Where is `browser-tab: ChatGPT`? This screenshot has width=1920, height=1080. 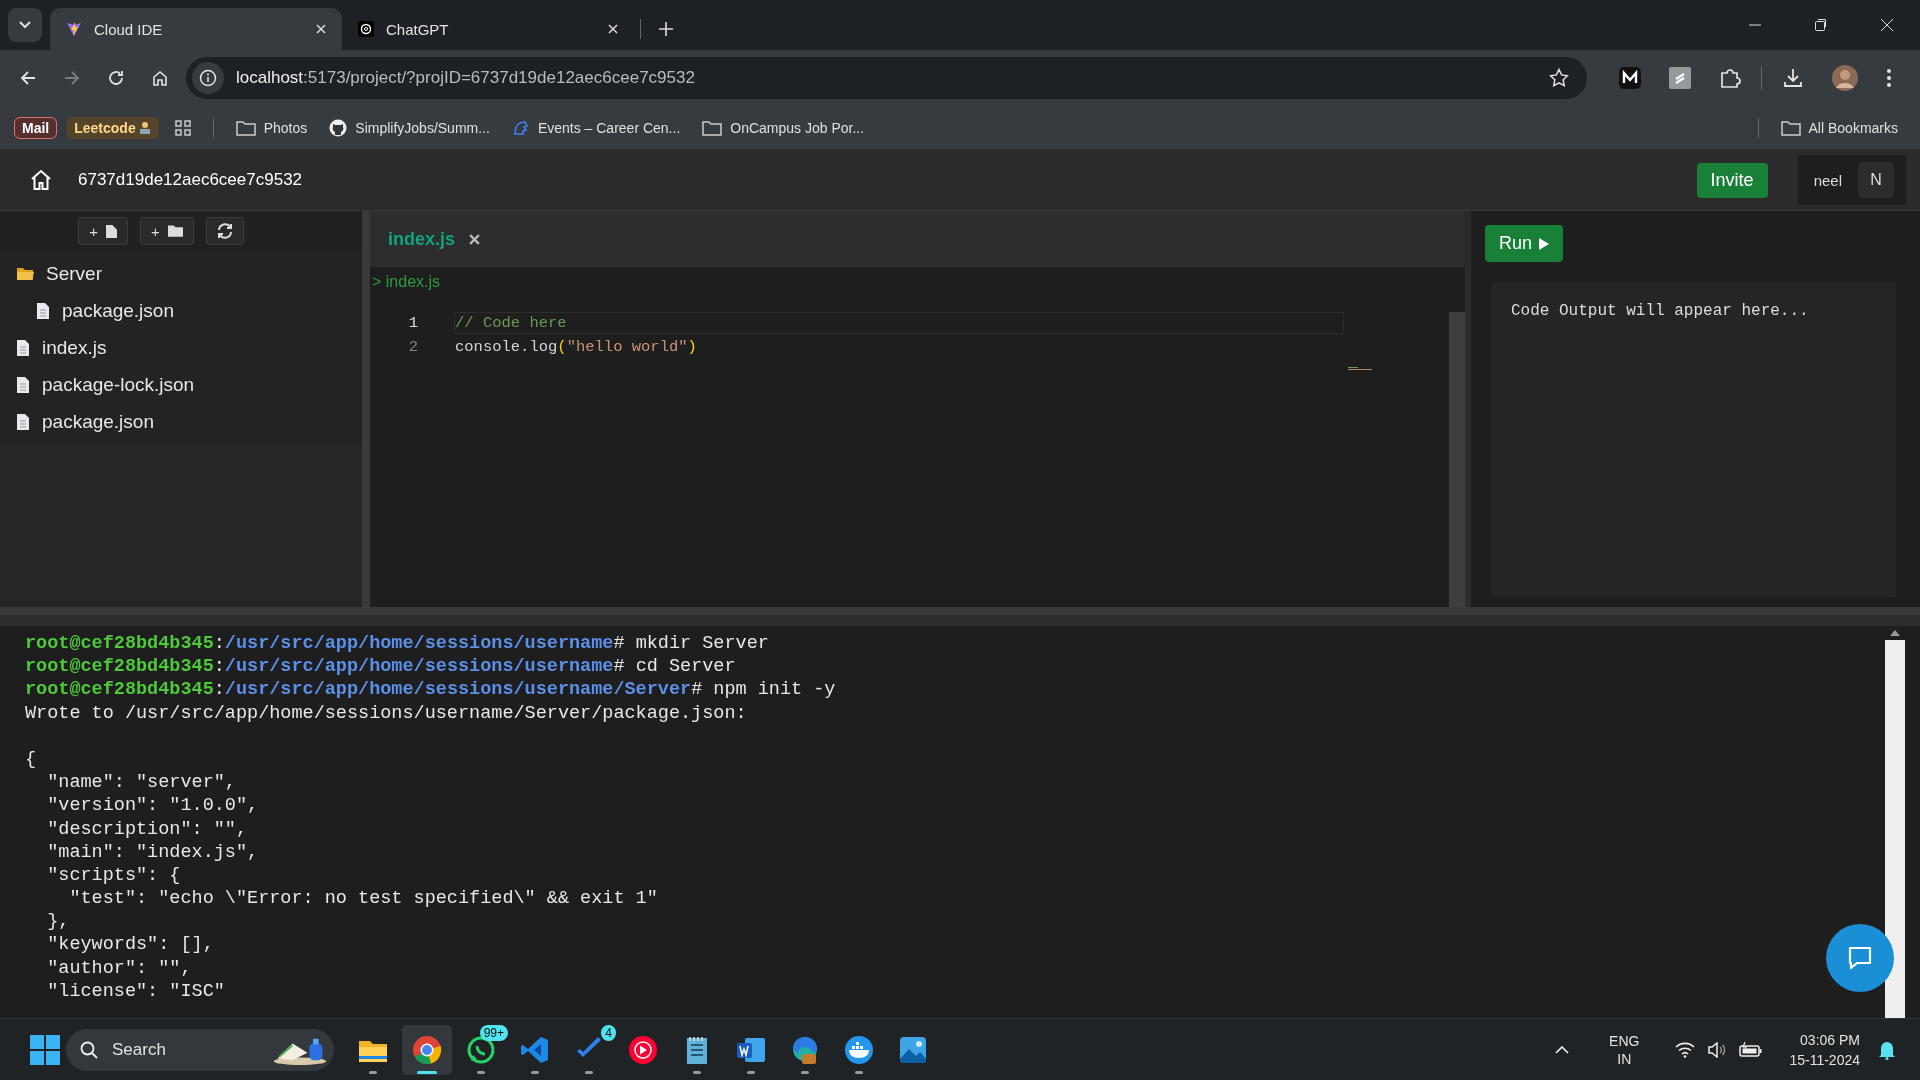 browser-tab: ChatGPT is located at coordinates (488, 29).